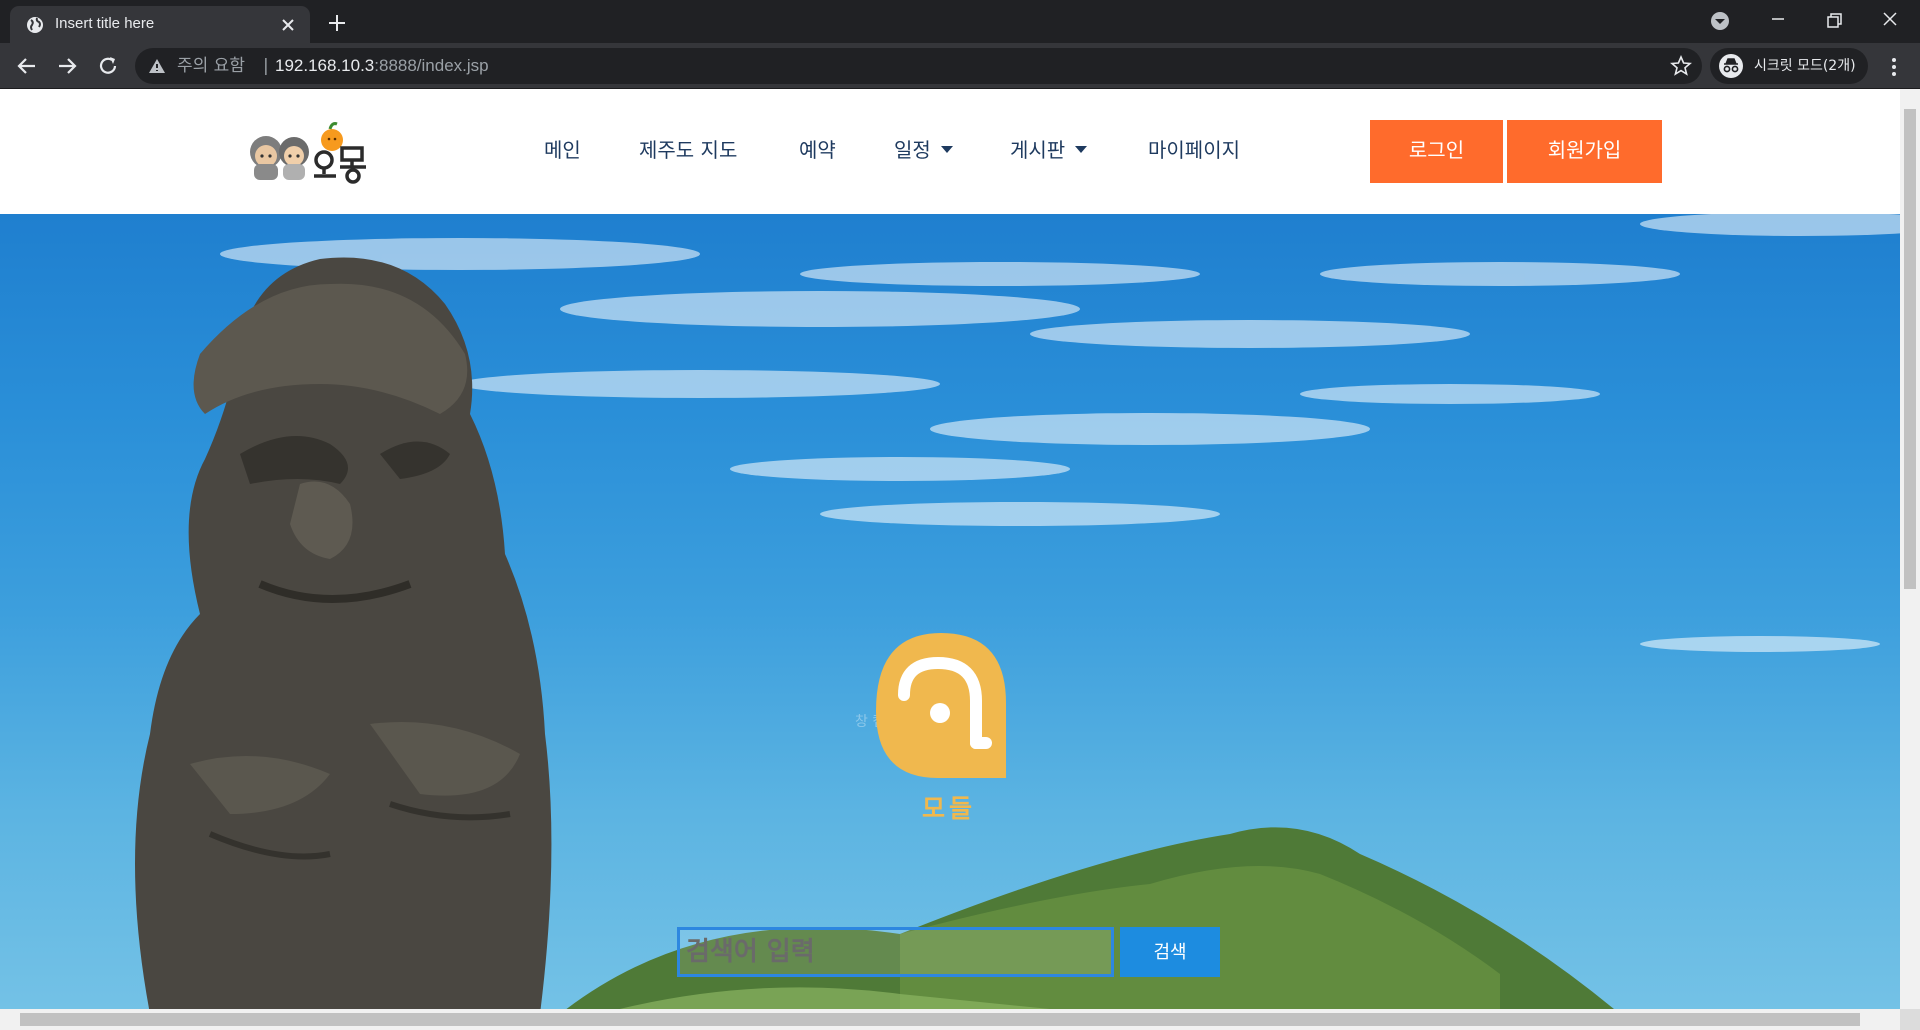  I want to click on url-host: 192.168.10.3, so click(325, 65).